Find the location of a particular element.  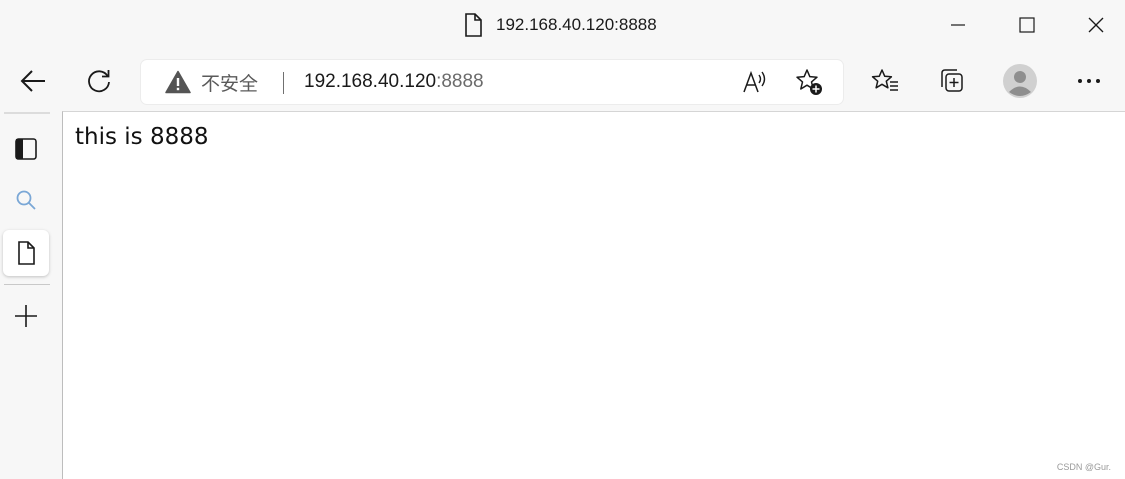

vertical-tab-current is located at coordinates (26, 253).